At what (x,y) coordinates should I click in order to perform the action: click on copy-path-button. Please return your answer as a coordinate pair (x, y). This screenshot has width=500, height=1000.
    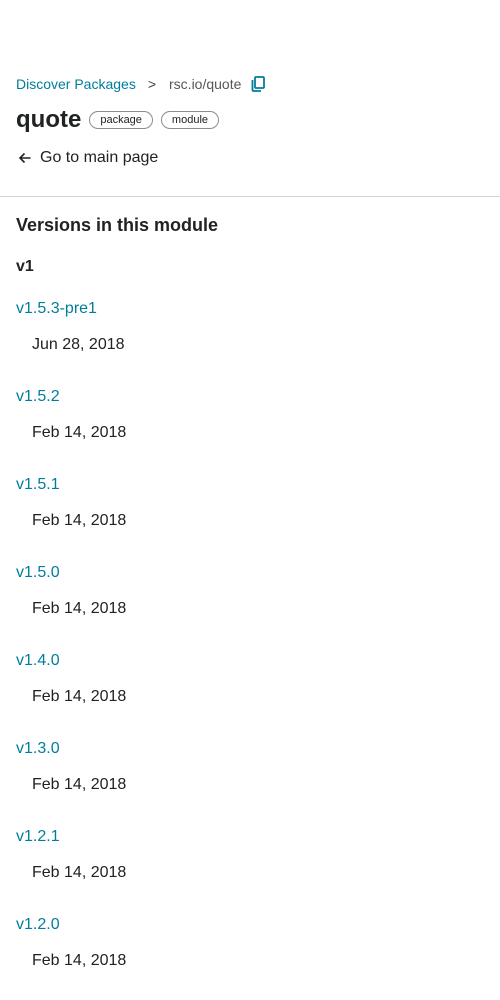
    Looking at the image, I should click on (258, 84).